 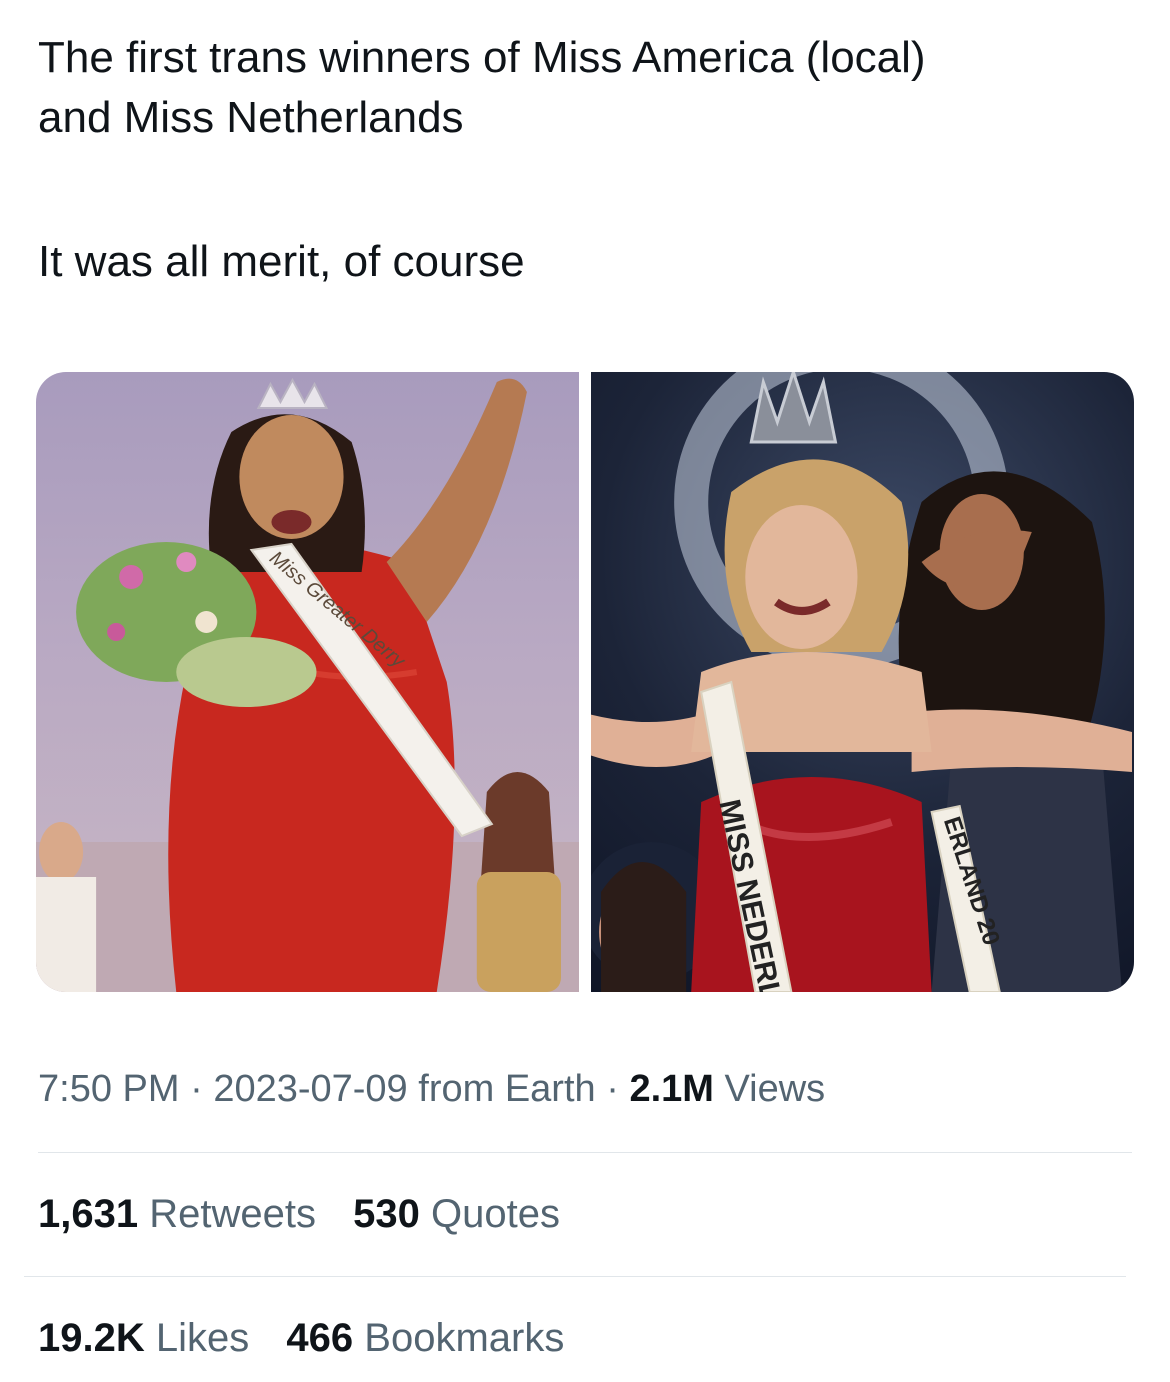 I want to click on engagement-stats-row: 1,631 Retweets 530 Quotes, so click(x=312, y=1214).